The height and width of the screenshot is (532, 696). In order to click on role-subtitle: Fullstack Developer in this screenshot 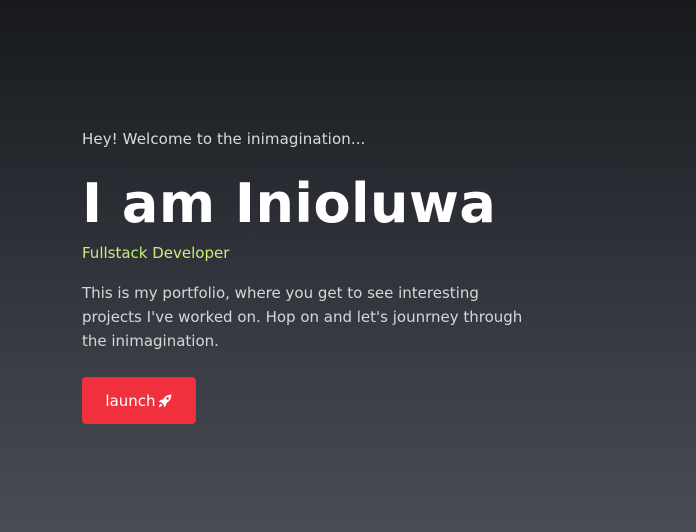, I will do `click(156, 253)`.